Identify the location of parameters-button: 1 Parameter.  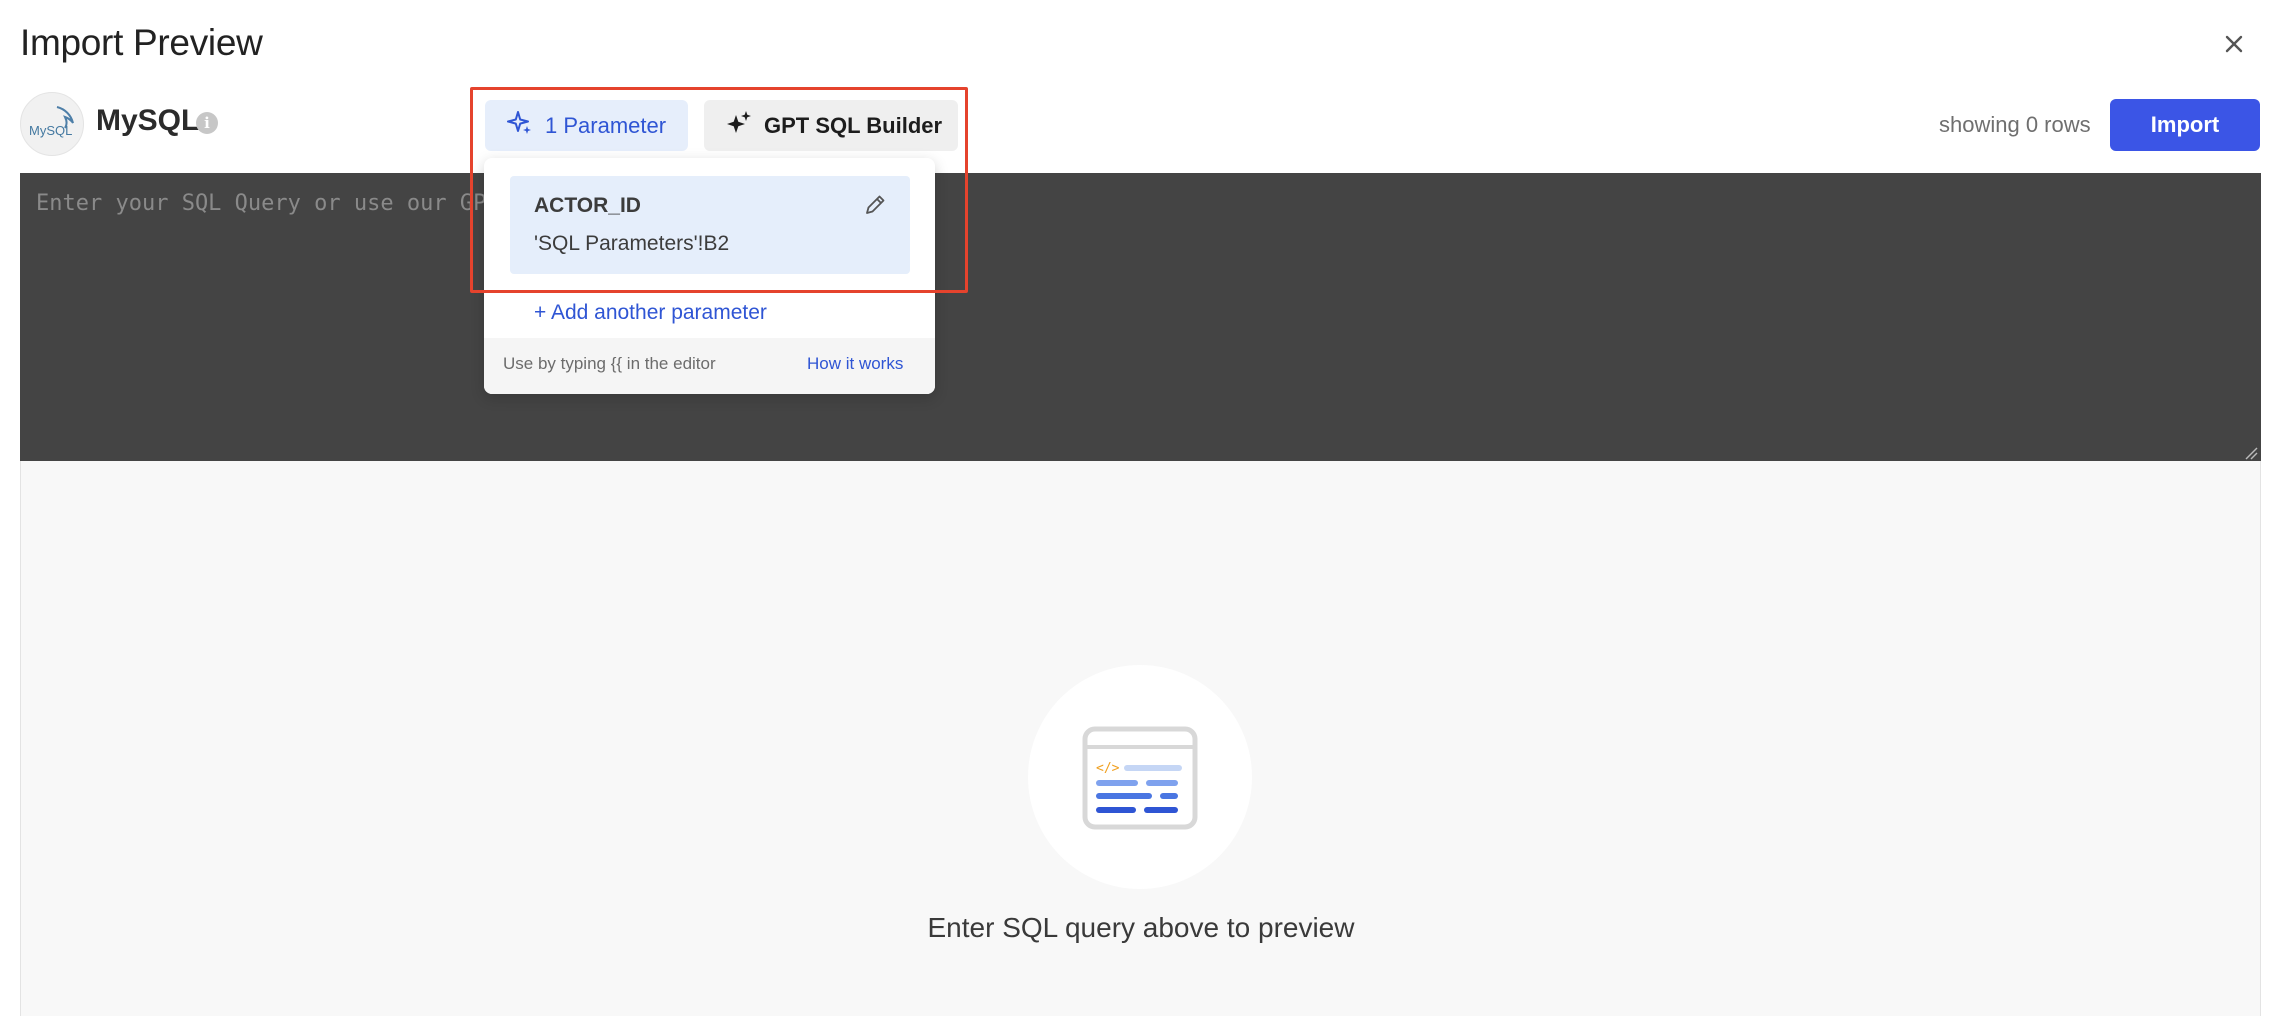
(586, 125).